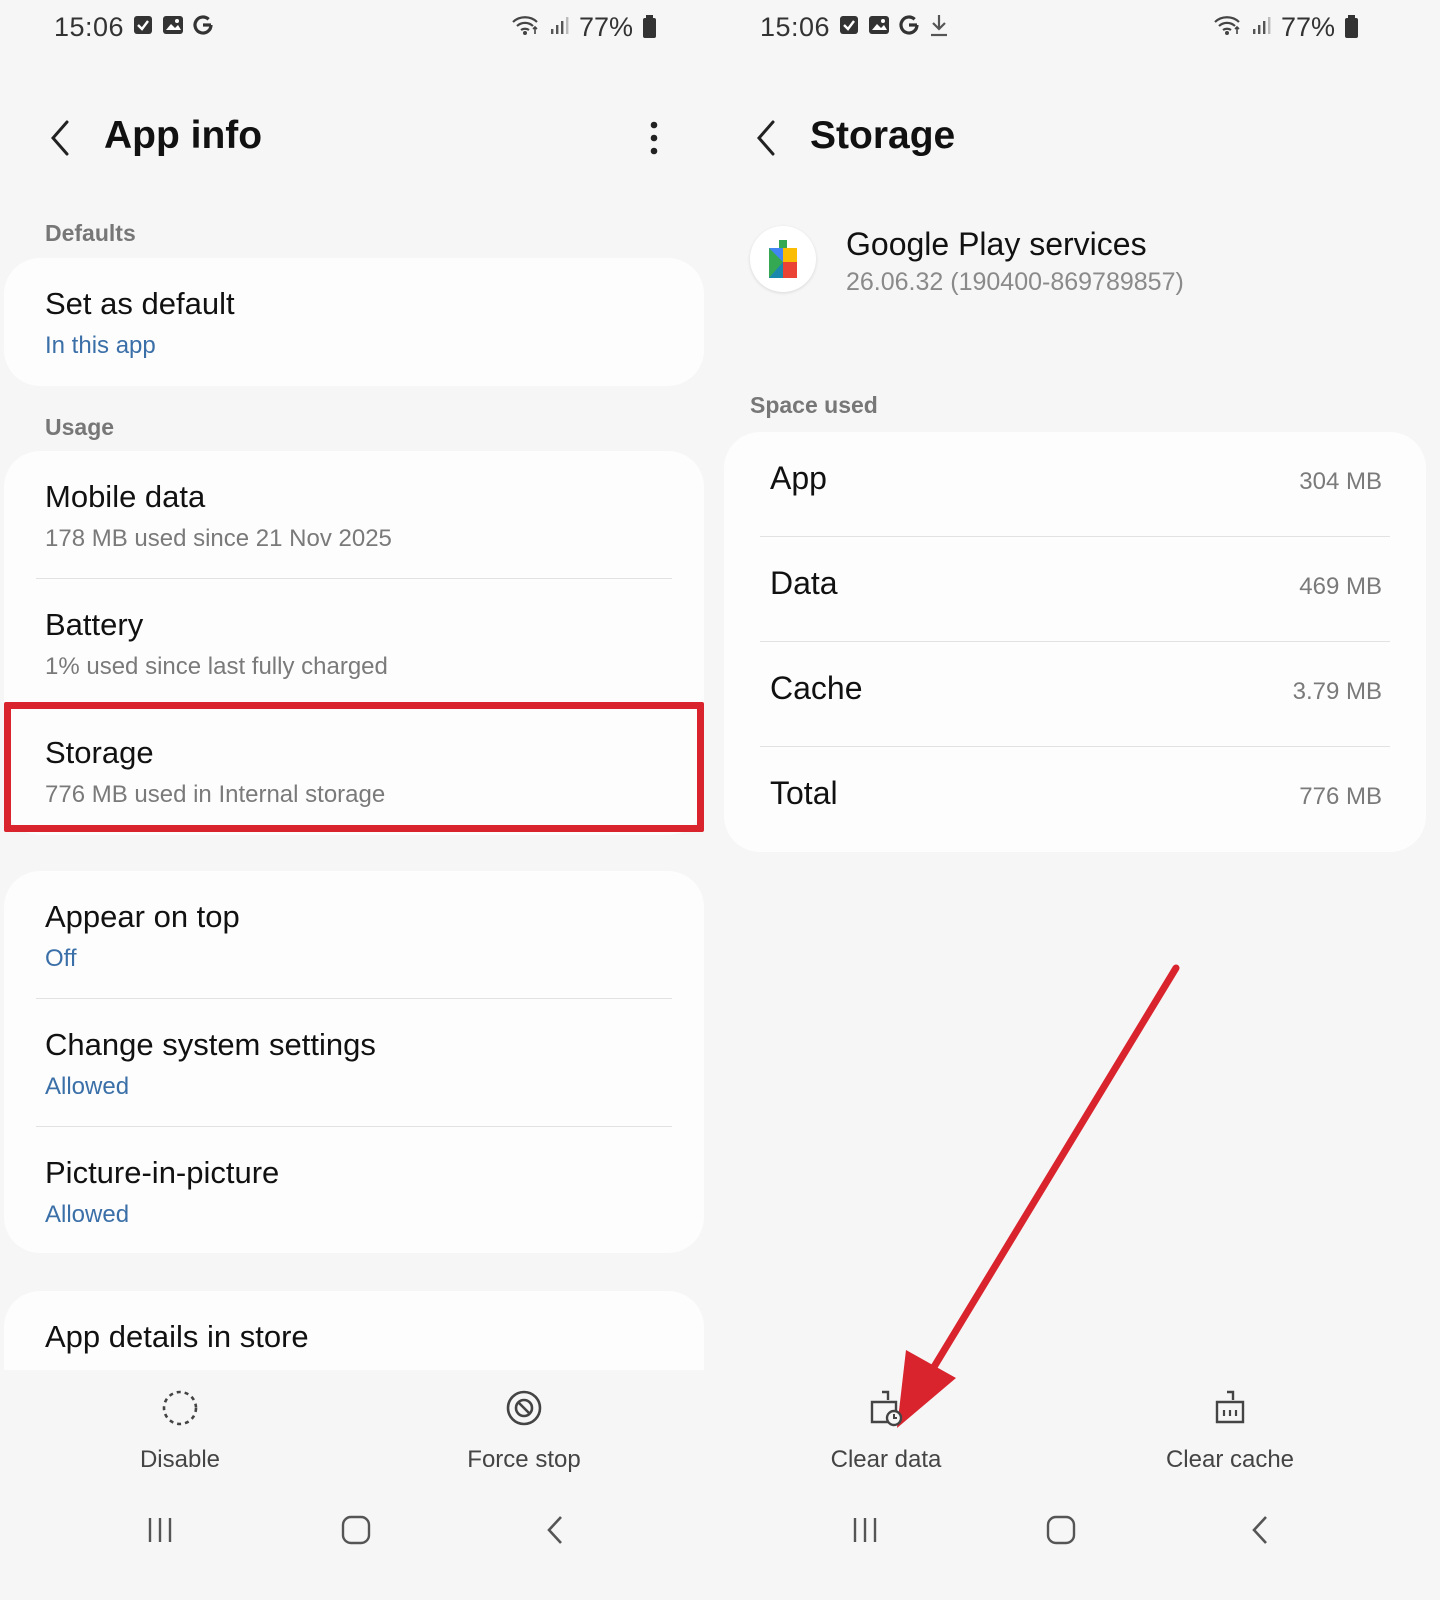 Image resolution: width=1440 pixels, height=1600 pixels. I want to click on page-title: App info, so click(183, 135).